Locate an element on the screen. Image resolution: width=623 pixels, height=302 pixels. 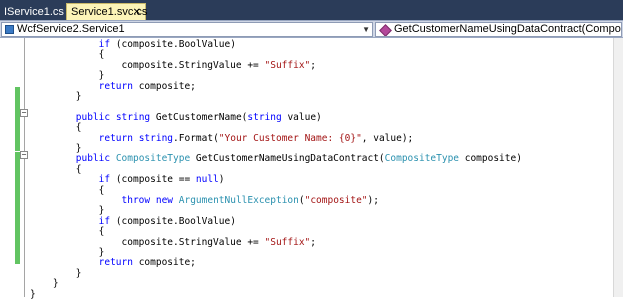
code-token: "Your Customer Name: {0}" is located at coordinates (290, 138).